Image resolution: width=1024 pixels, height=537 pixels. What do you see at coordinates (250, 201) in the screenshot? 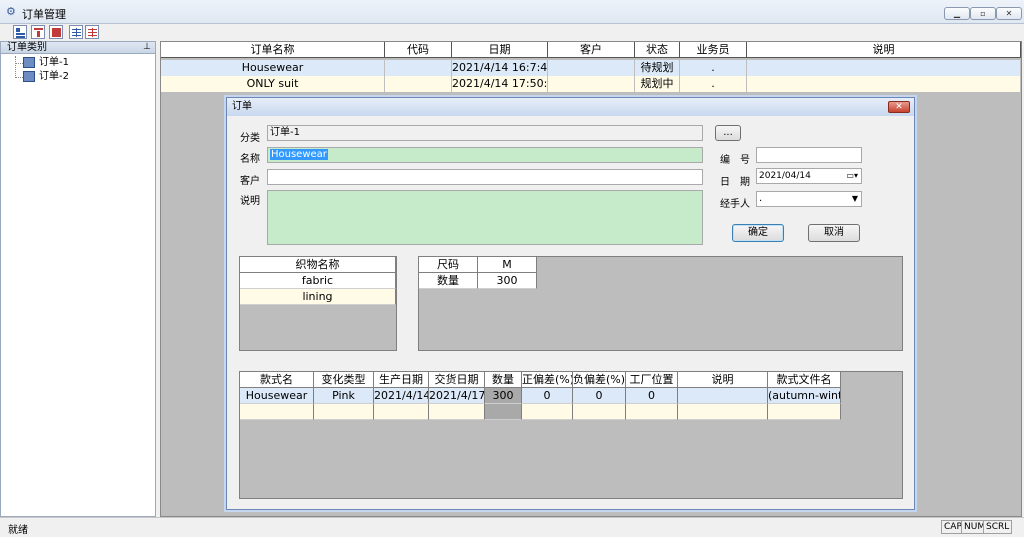
I see `description-label: 说明` at bounding box center [250, 201].